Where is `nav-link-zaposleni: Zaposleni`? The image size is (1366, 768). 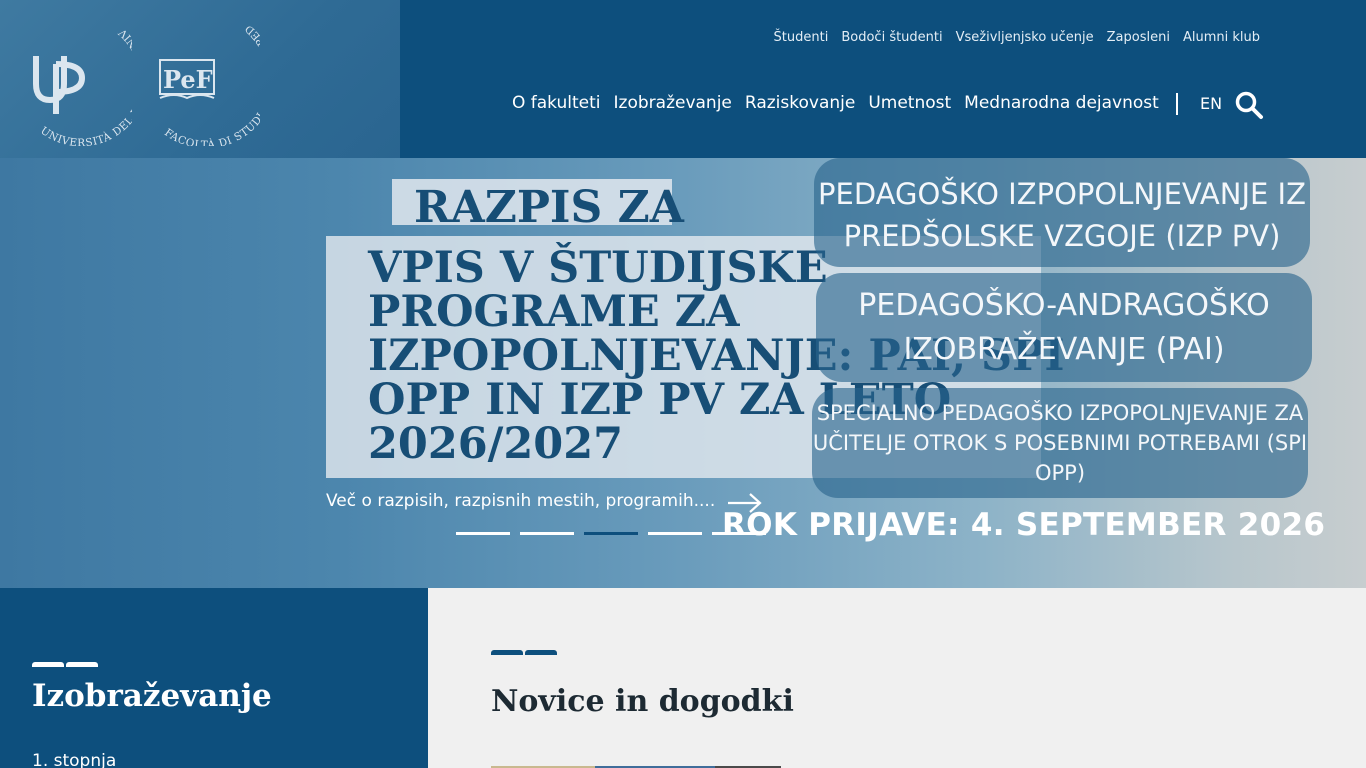
nav-link-zaposleni: Zaposleni is located at coordinates (1138, 37).